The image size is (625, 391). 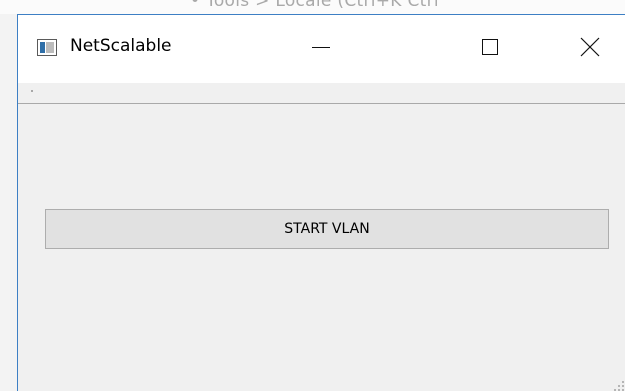 I want to click on window-title: NetScalable, so click(x=121, y=46).